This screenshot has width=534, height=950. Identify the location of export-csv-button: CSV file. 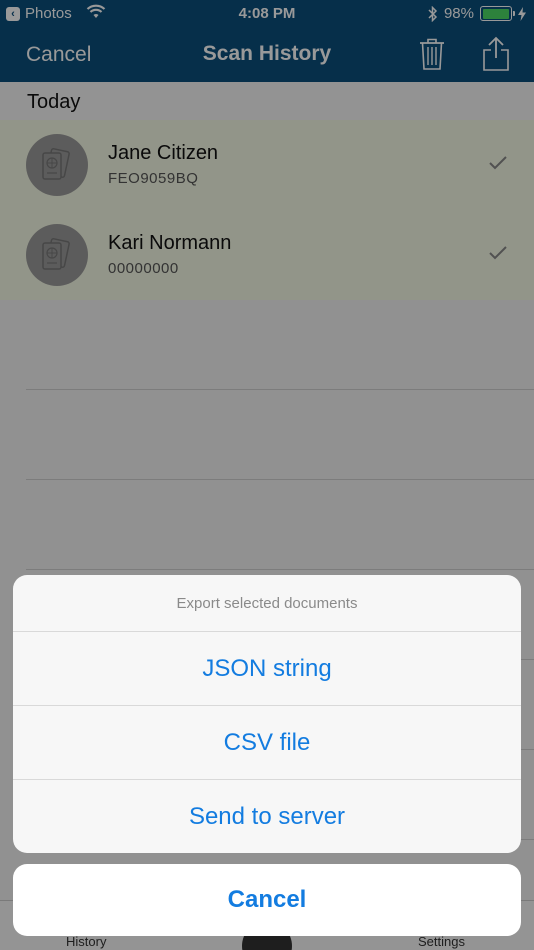
(267, 743).